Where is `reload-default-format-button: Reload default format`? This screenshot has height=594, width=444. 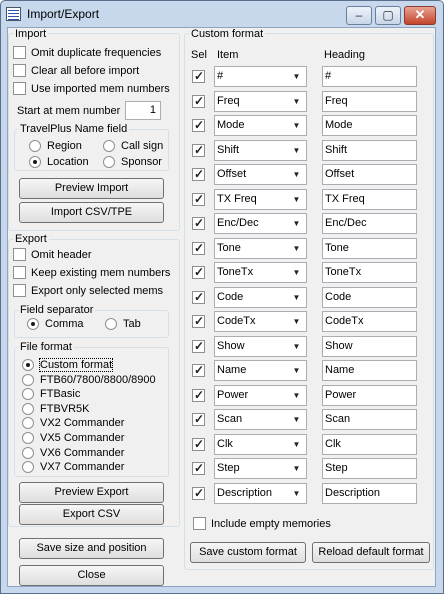 reload-default-format-button: Reload default format is located at coordinates (371, 552).